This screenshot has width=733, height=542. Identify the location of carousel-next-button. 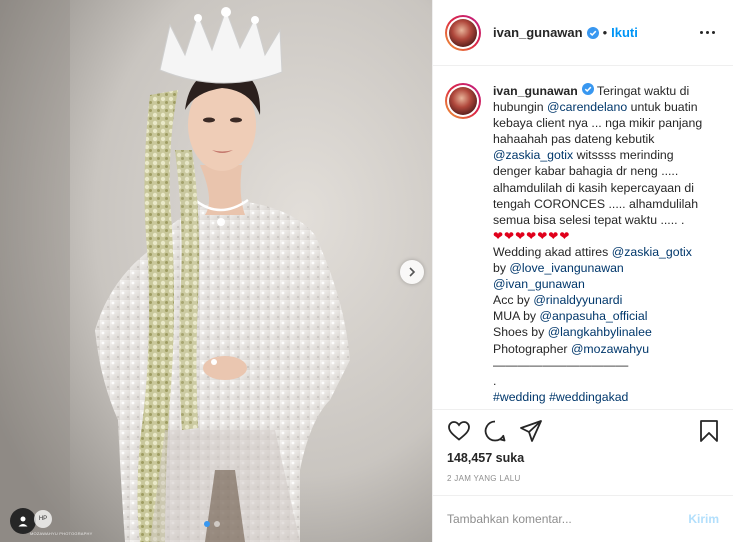
(412, 272).